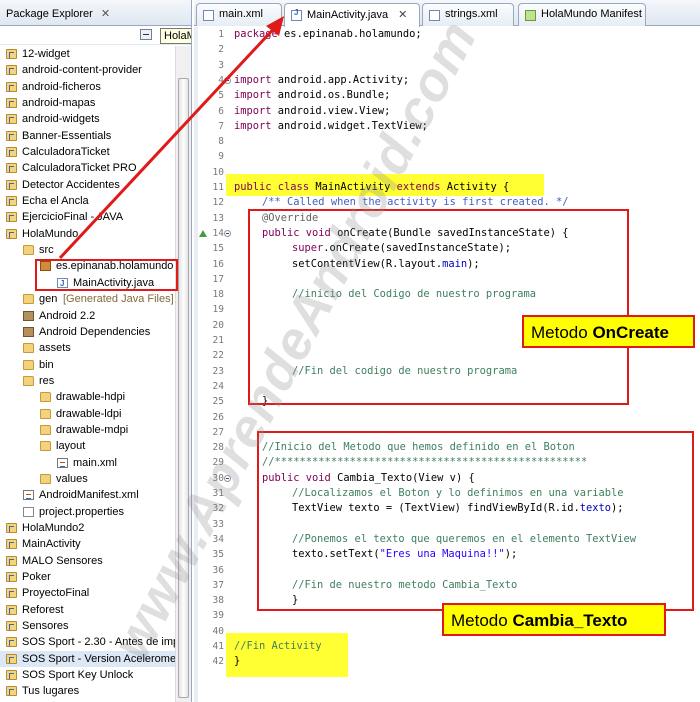 The height and width of the screenshot is (702, 700). I want to click on tree-item: bin, so click(87, 365).